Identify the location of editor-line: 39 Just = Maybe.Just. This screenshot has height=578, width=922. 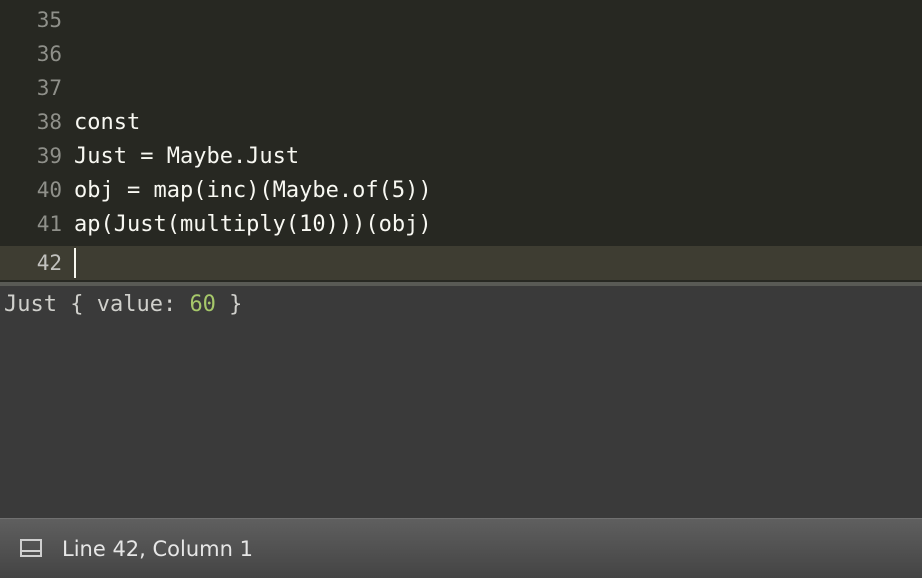
(461, 156).